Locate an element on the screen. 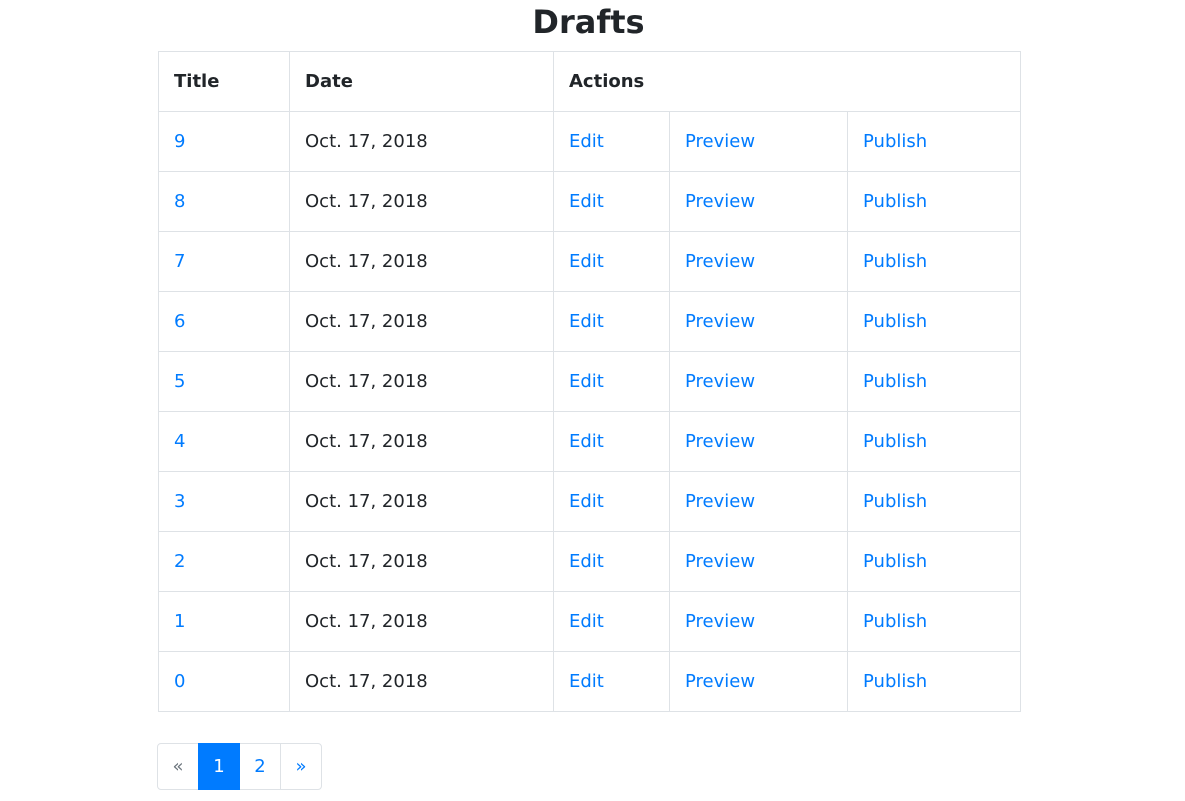  table-row: 7 Oct. 17, 2018 Edit Preview Publish is located at coordinates (590, 261).